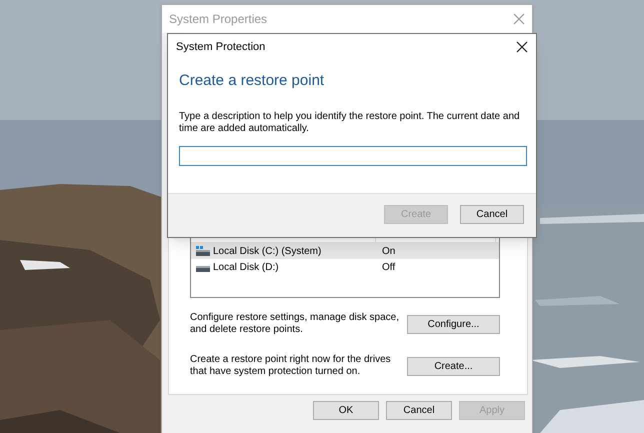 This screenshot has height=433, width=644. I want to click on dialog-heading: Create a restore point, so click(252, 81).